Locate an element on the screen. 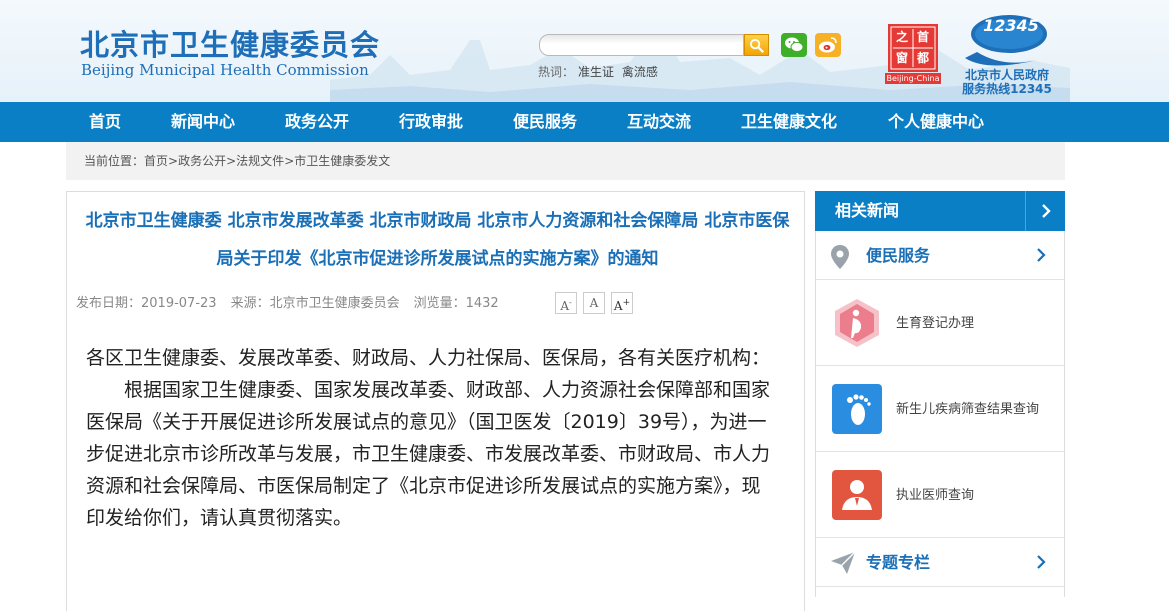 This screenshot has width=1169, height=611. related-news-more-button is located at coordinates (1045, 211).